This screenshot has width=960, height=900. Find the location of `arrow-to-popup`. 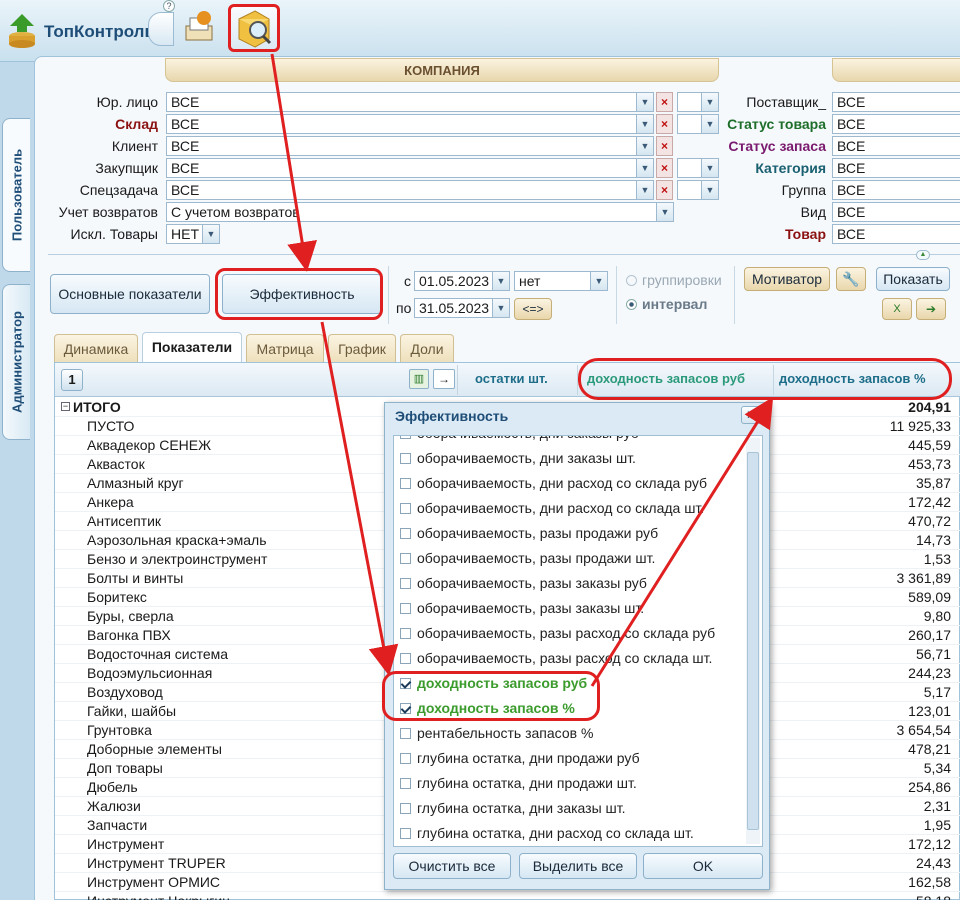

arrow-to-popup is located at coordinates (359, 498).